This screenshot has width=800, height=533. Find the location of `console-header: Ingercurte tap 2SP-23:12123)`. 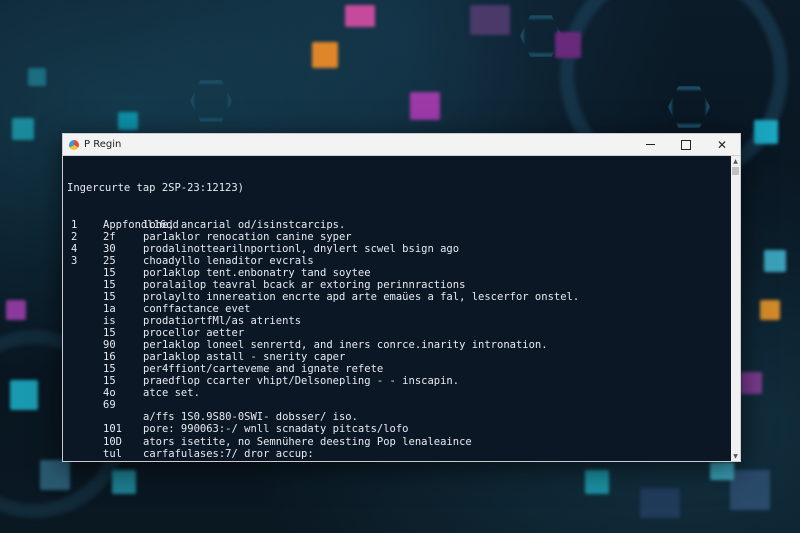

console-header: Ingercurte tap 2SP-23:12123) is located at coordinates (156, 188).